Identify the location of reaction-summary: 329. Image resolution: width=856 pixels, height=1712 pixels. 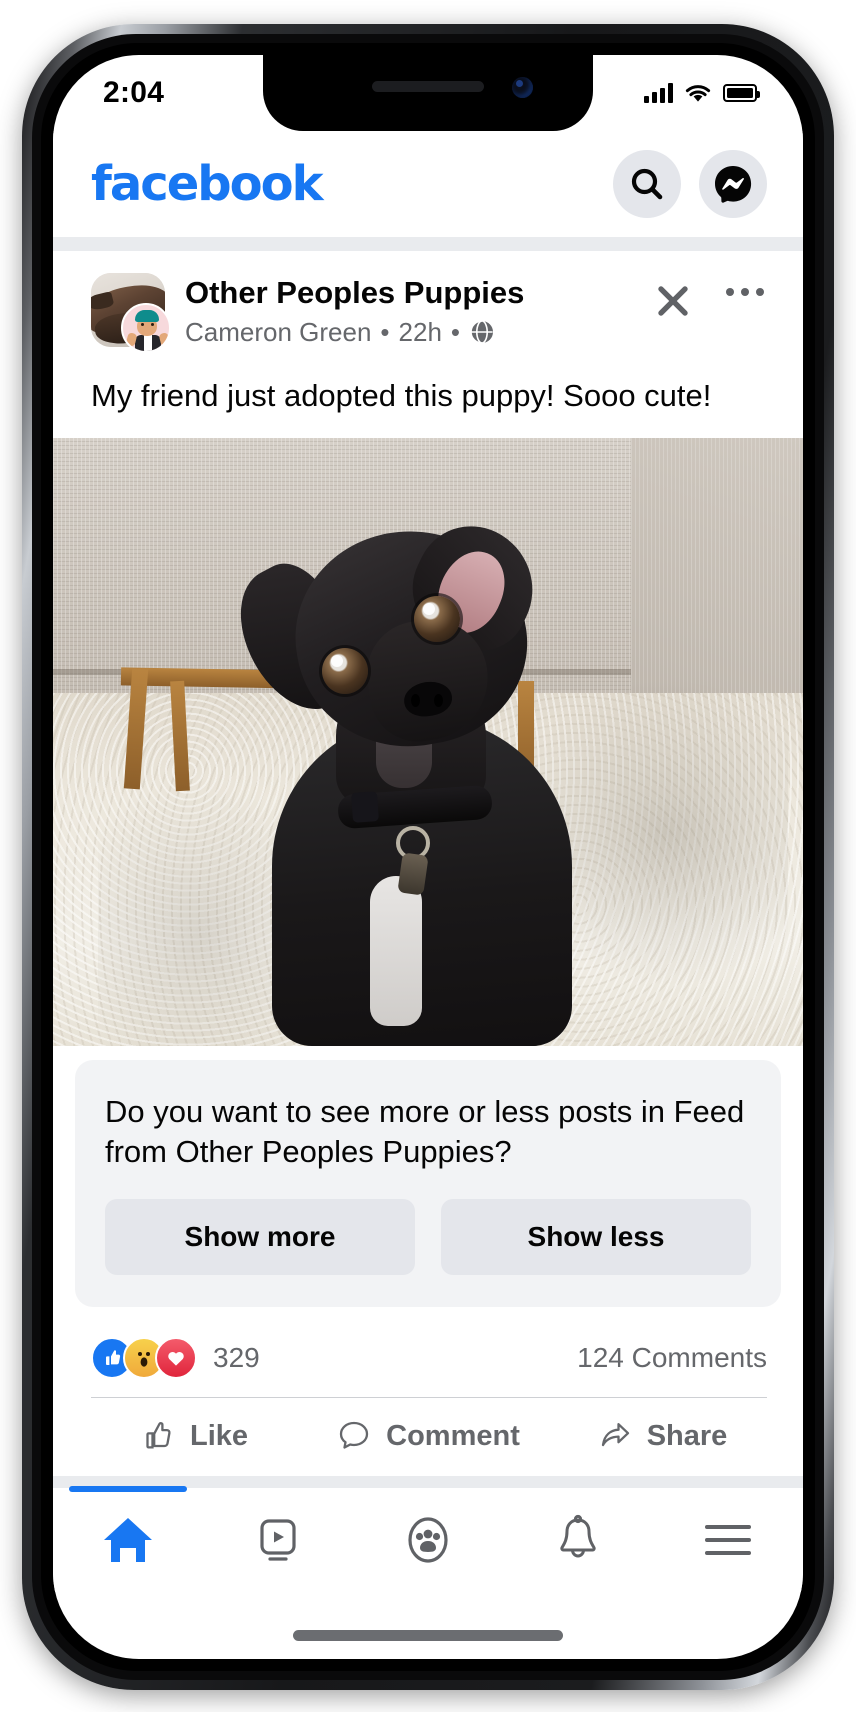
(175, 1358).